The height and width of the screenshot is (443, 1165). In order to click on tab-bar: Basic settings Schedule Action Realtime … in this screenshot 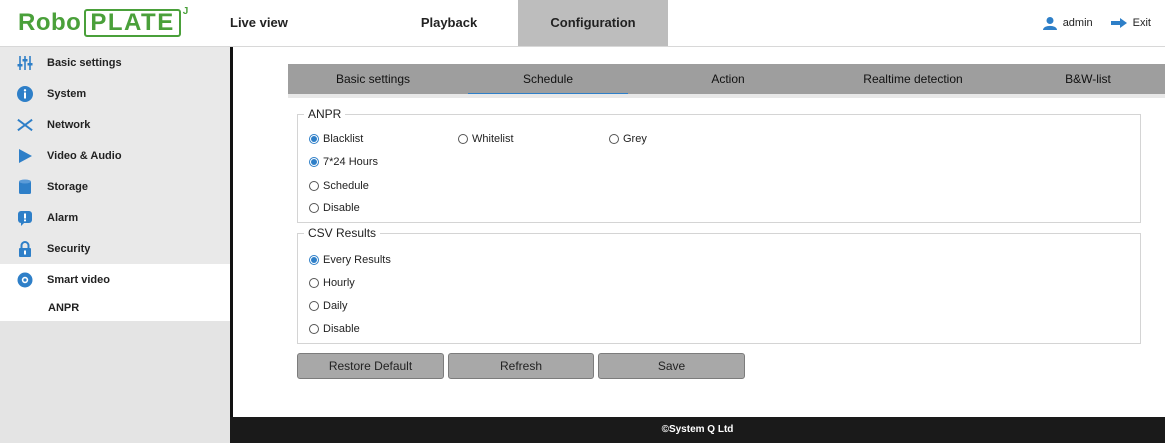, I will do `click(726, 80)`.